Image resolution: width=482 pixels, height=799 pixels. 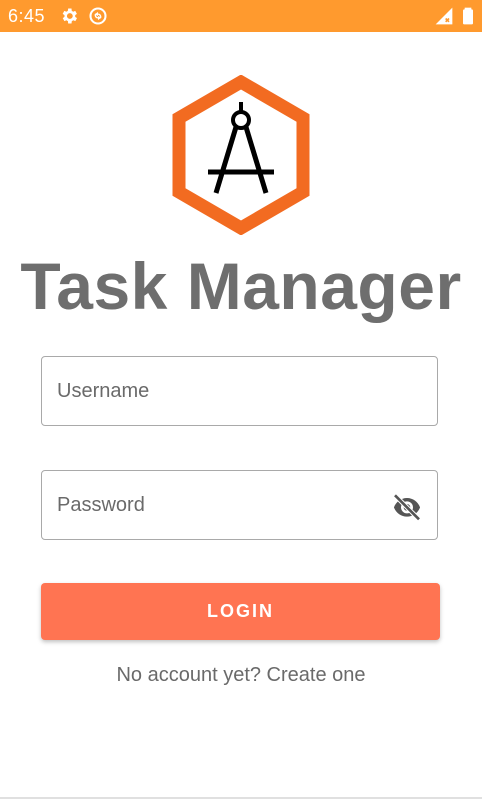 I want to click on eye-off-icon, so click(x=407, y=506).